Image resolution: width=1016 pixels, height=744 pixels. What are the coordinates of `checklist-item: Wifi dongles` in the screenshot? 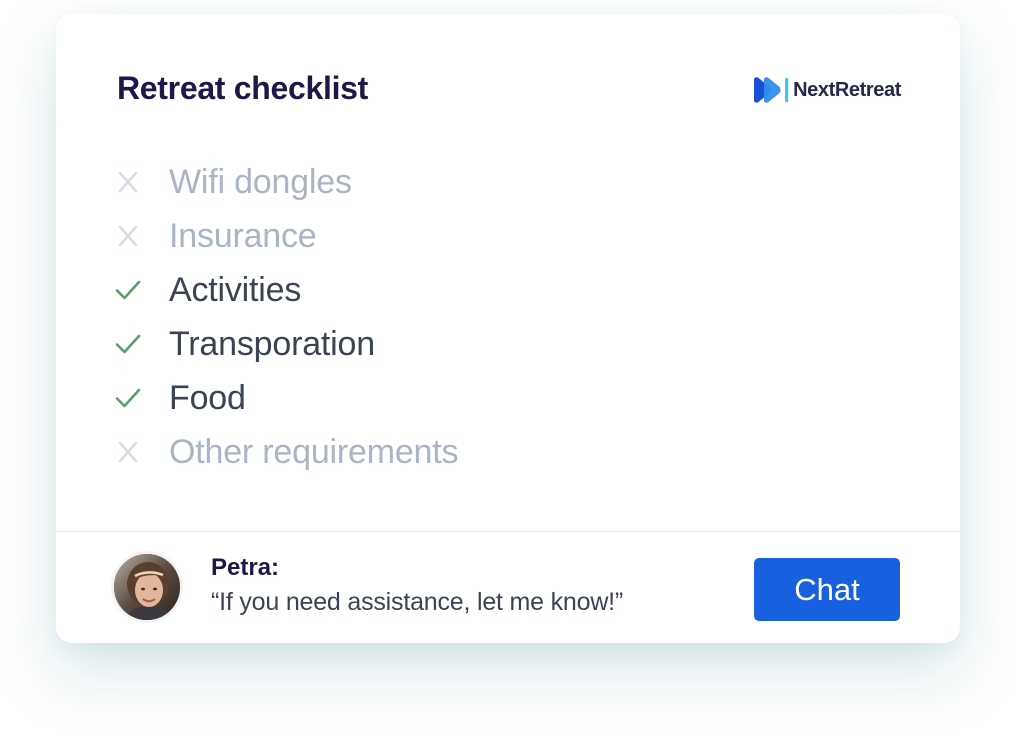 It's located at (286, 182).